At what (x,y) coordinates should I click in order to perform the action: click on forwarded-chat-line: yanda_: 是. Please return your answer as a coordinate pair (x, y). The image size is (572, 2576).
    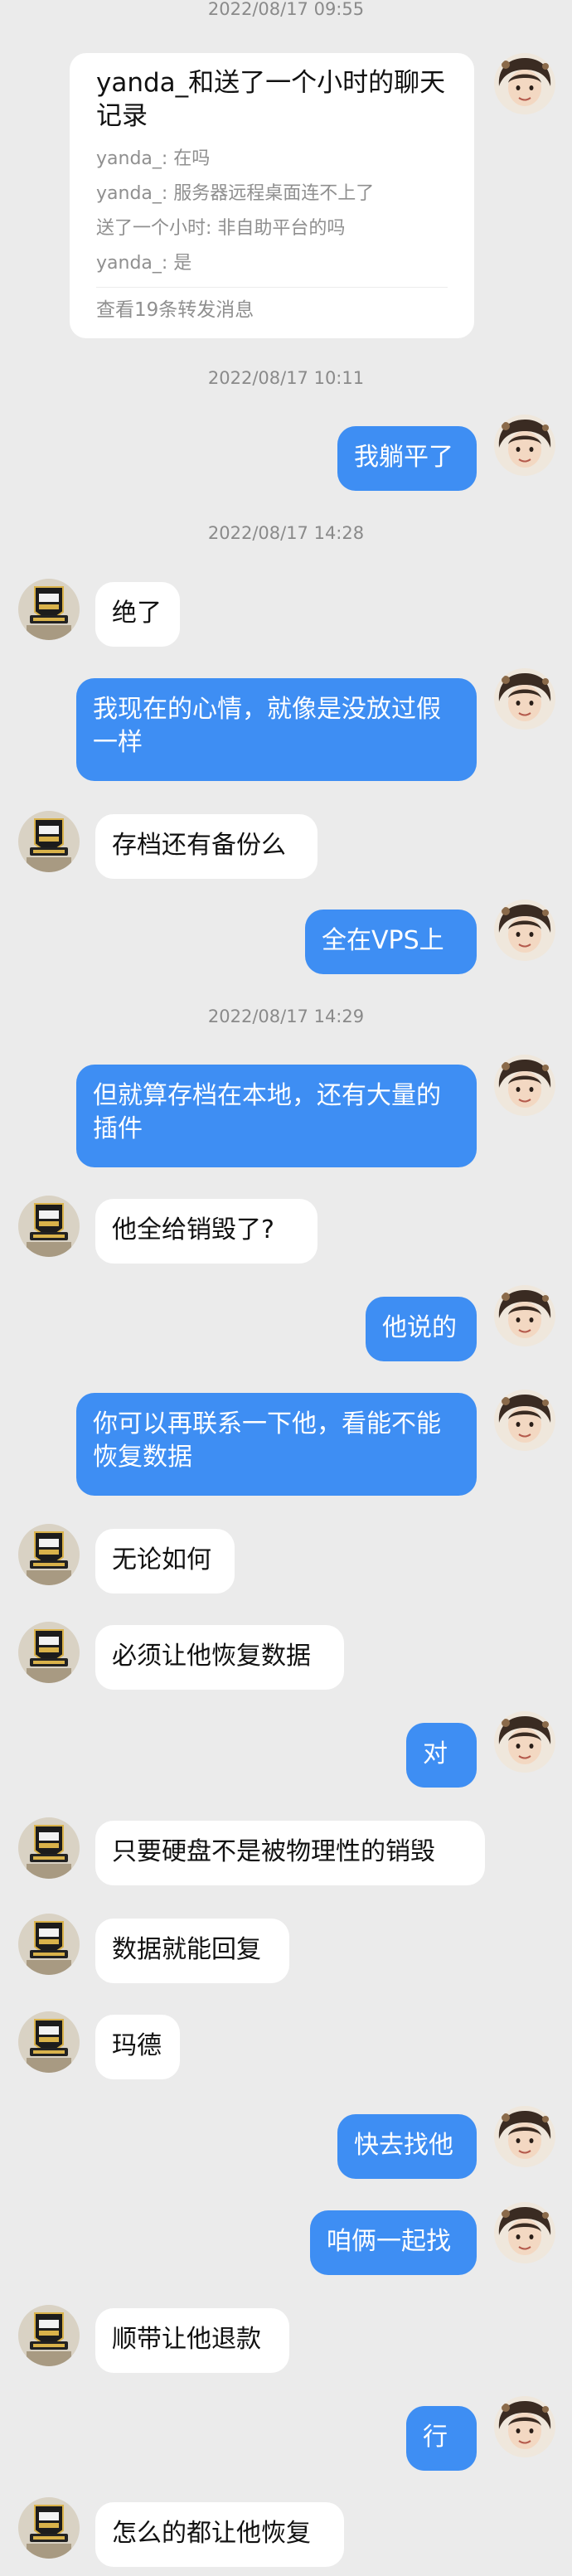
    Looking at the image, I should click on (144, 263).